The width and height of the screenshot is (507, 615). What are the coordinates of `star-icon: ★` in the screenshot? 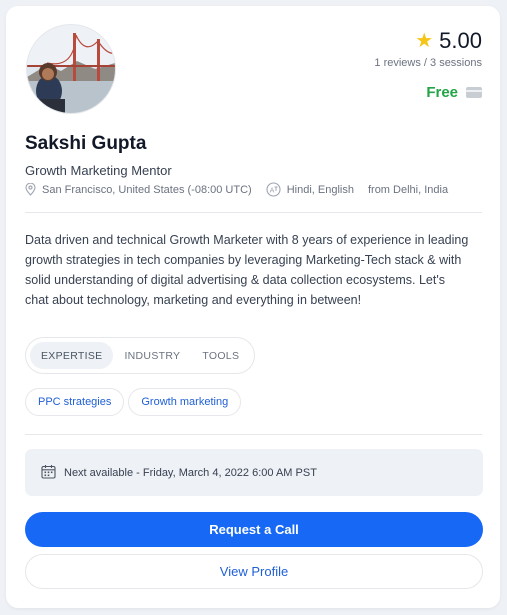 It's located at (424, 41).